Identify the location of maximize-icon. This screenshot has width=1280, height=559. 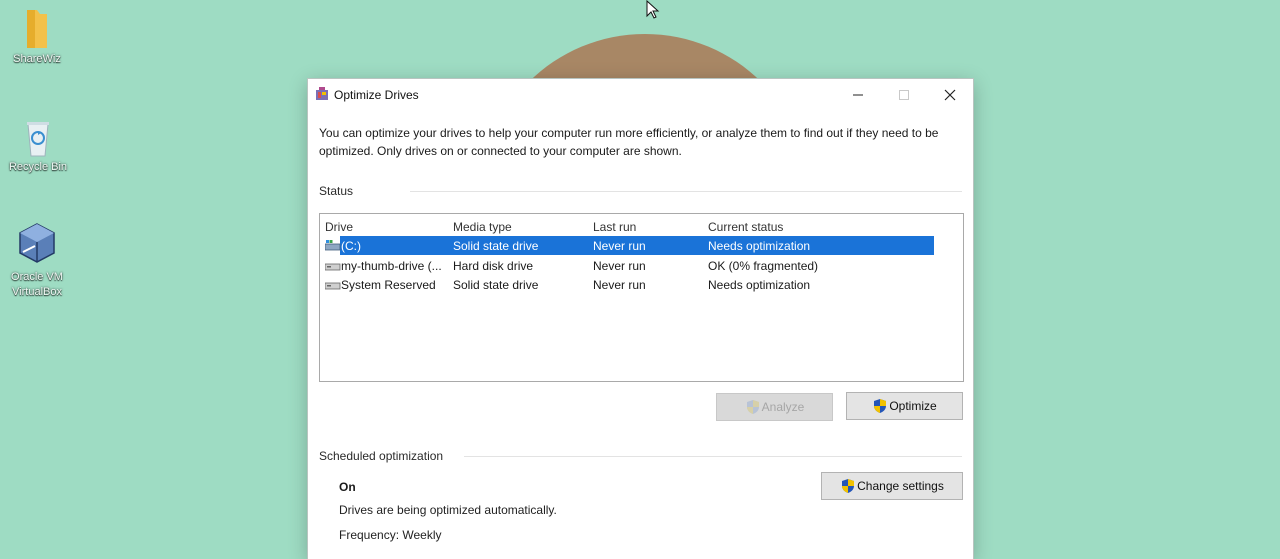
(904, 94).